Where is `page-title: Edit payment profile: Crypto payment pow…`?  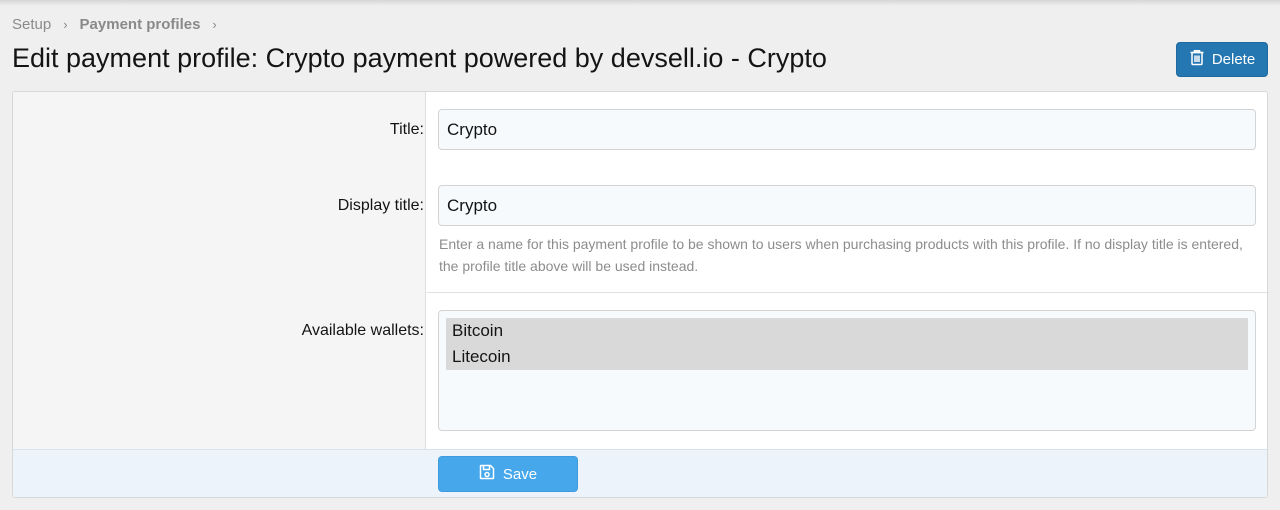 page-title: Edit payment profile: Crypto payment pow… is located at coordinates (419, 58).